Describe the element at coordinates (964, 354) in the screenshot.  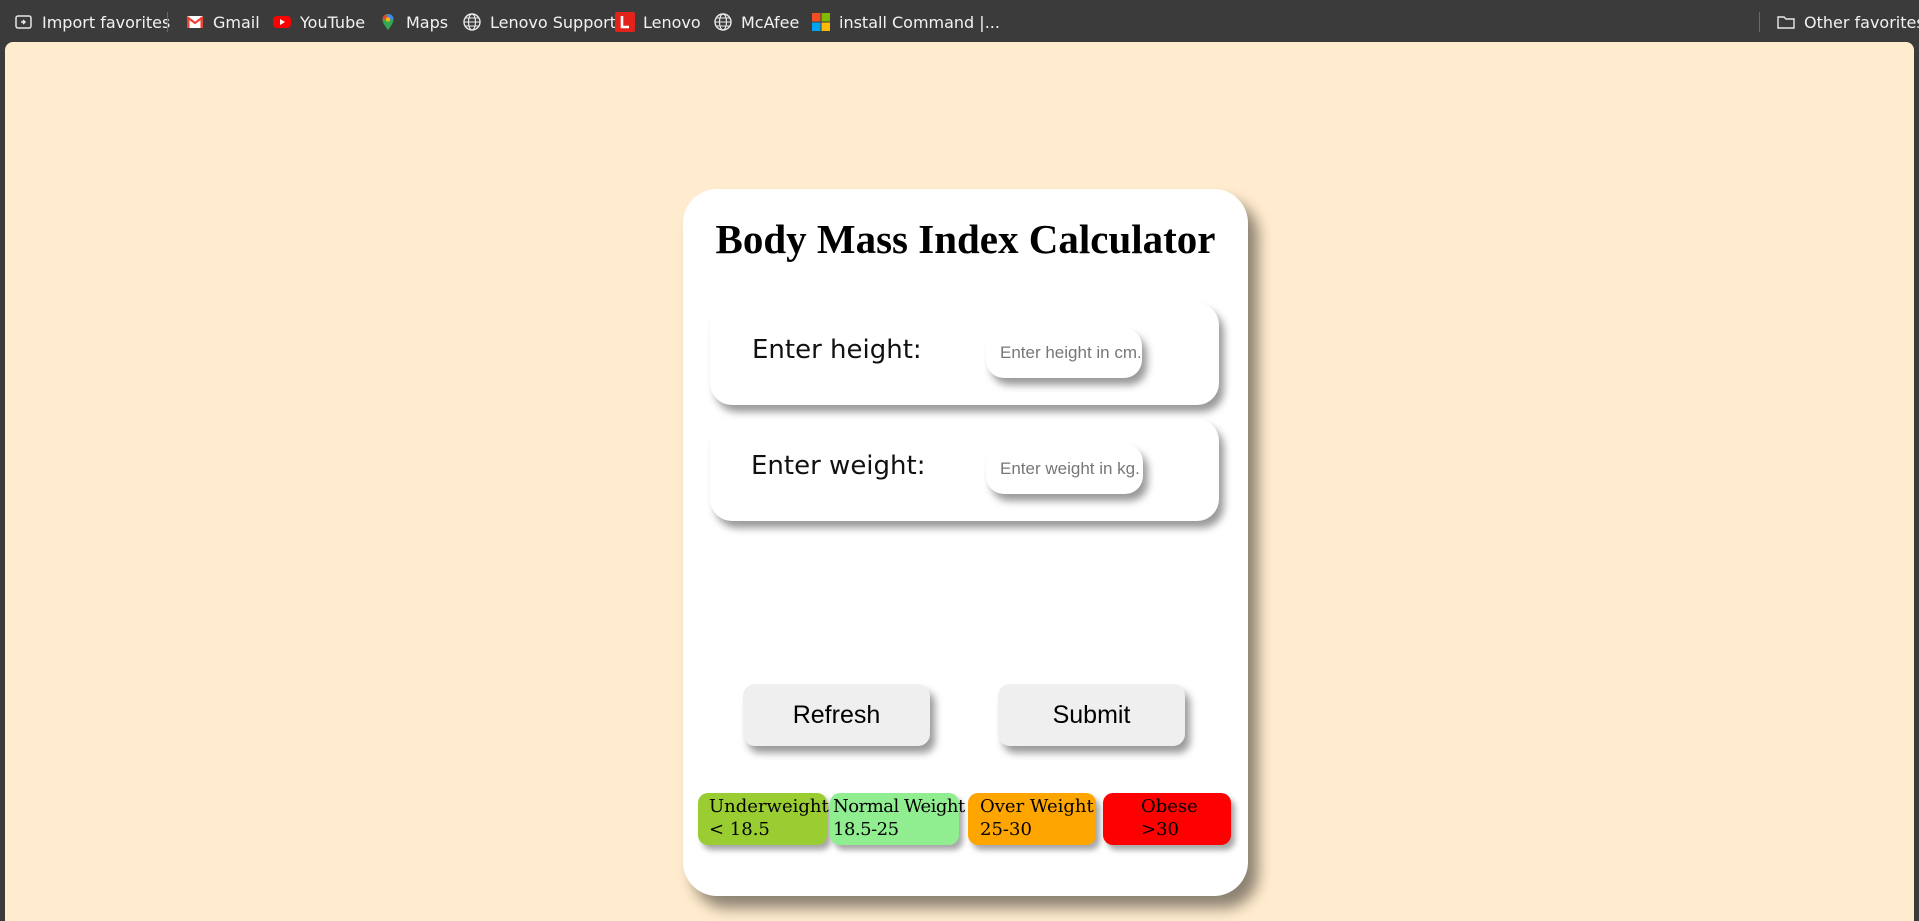
I see `height-row: Enter height:` at that location.